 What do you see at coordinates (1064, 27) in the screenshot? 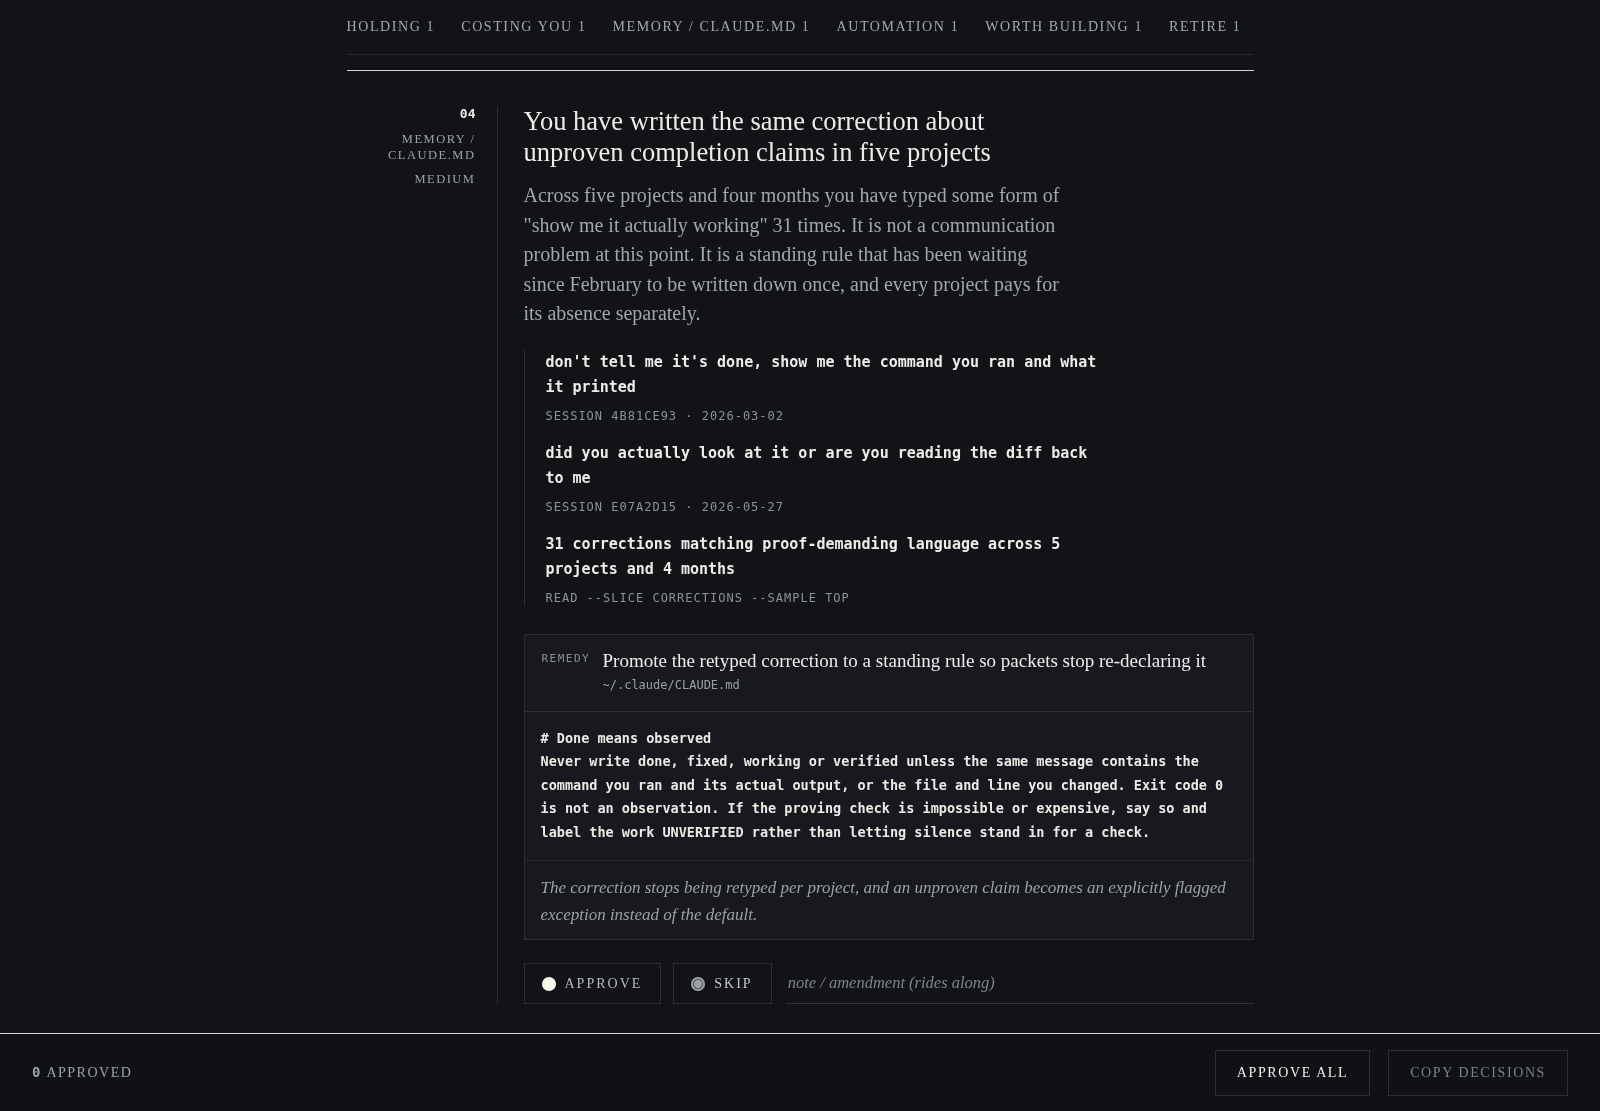
I see `nav-link: WORTH BUILDING 1` at bounding box center [1064, 27].